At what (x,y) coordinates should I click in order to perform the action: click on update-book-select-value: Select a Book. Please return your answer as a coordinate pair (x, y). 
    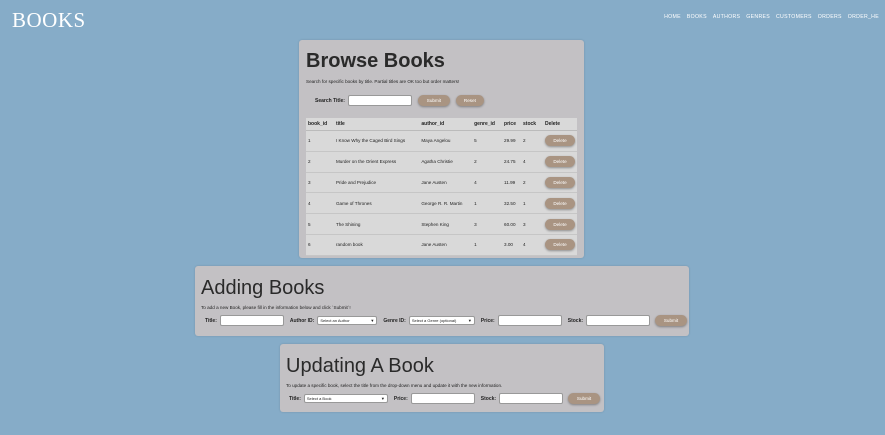
    Looking at the image, I should click on (319, 398).